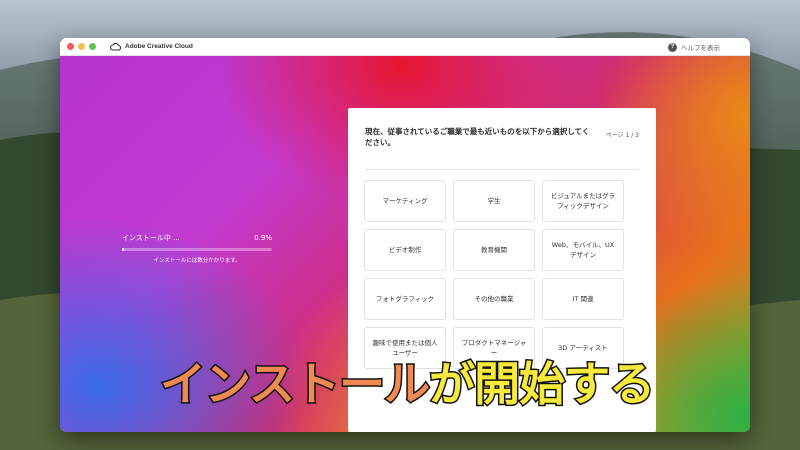 This screenshot has height=450, width=800. I want to click on window-controls, so click(81, 46).